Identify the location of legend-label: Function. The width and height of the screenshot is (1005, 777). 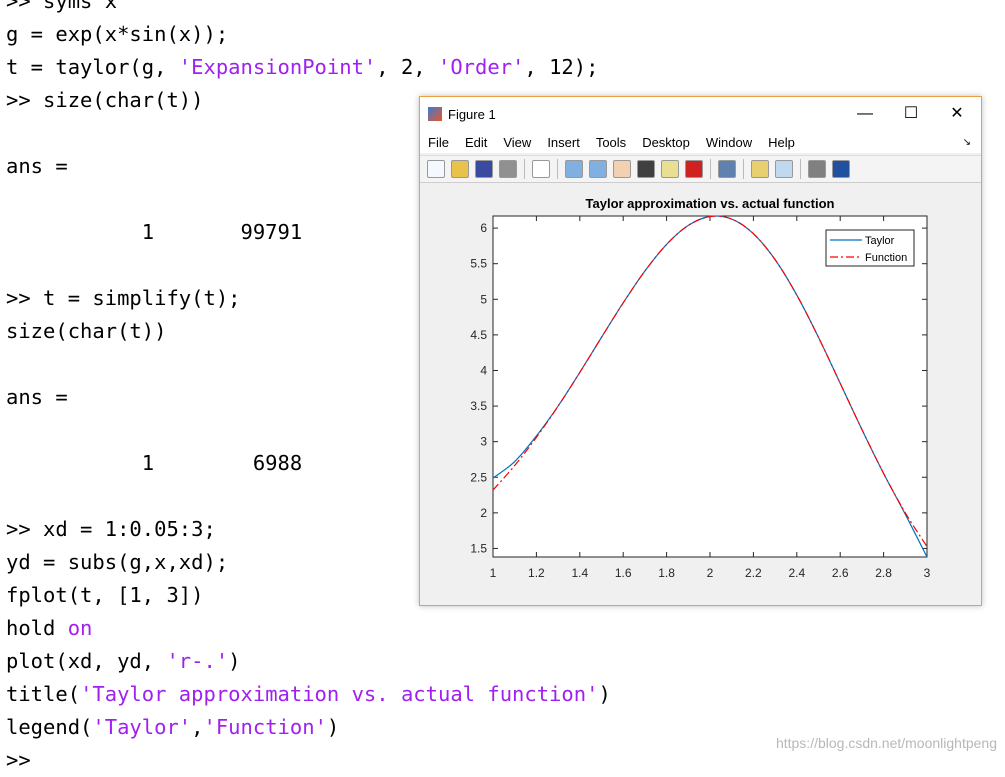
(886, 258).